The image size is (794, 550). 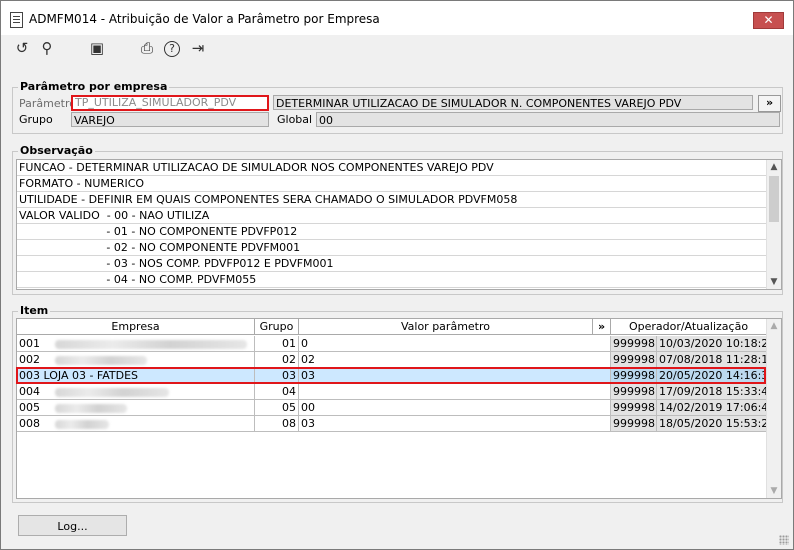 I want to click on empresa-cell: 002, so click(x=136, y=360).